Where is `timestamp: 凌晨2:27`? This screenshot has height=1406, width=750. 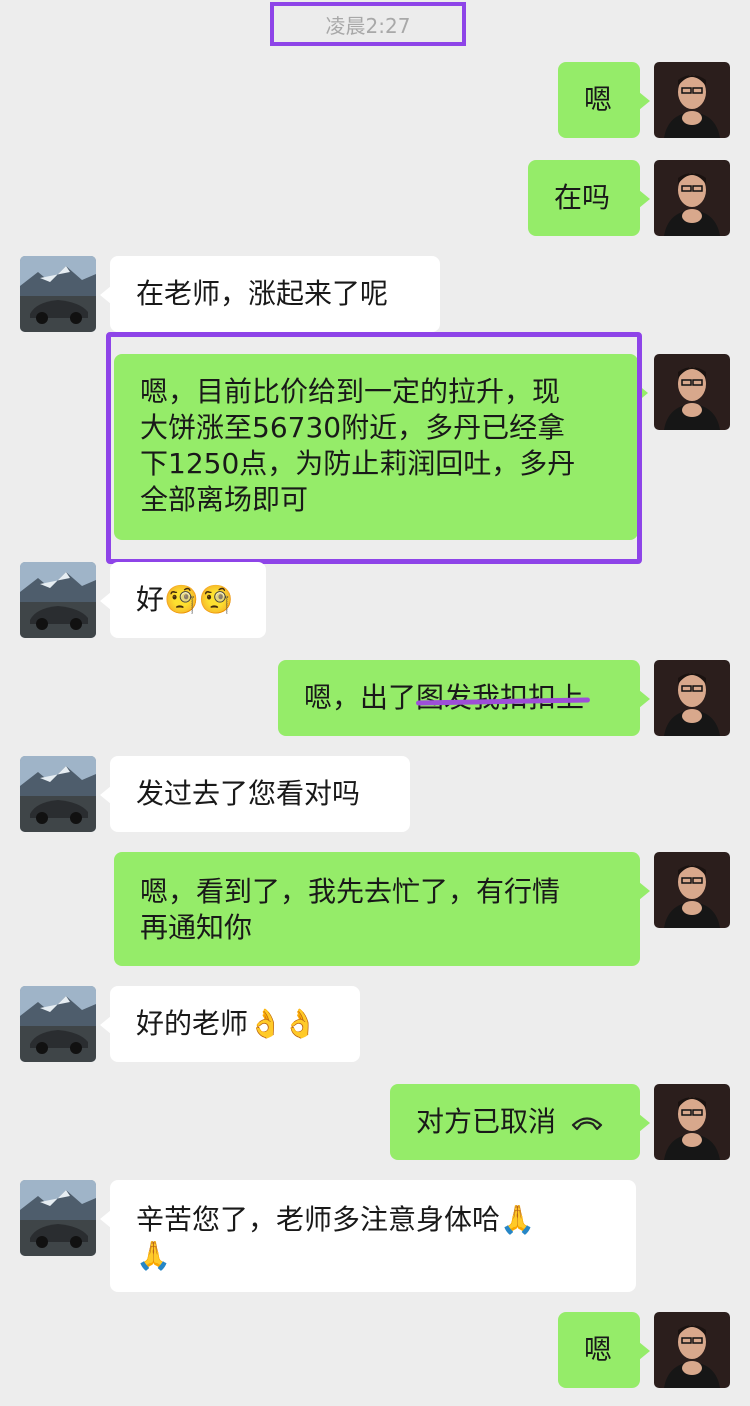 timestamp: 凌晨2:27 is located at coordinates (368, 24).